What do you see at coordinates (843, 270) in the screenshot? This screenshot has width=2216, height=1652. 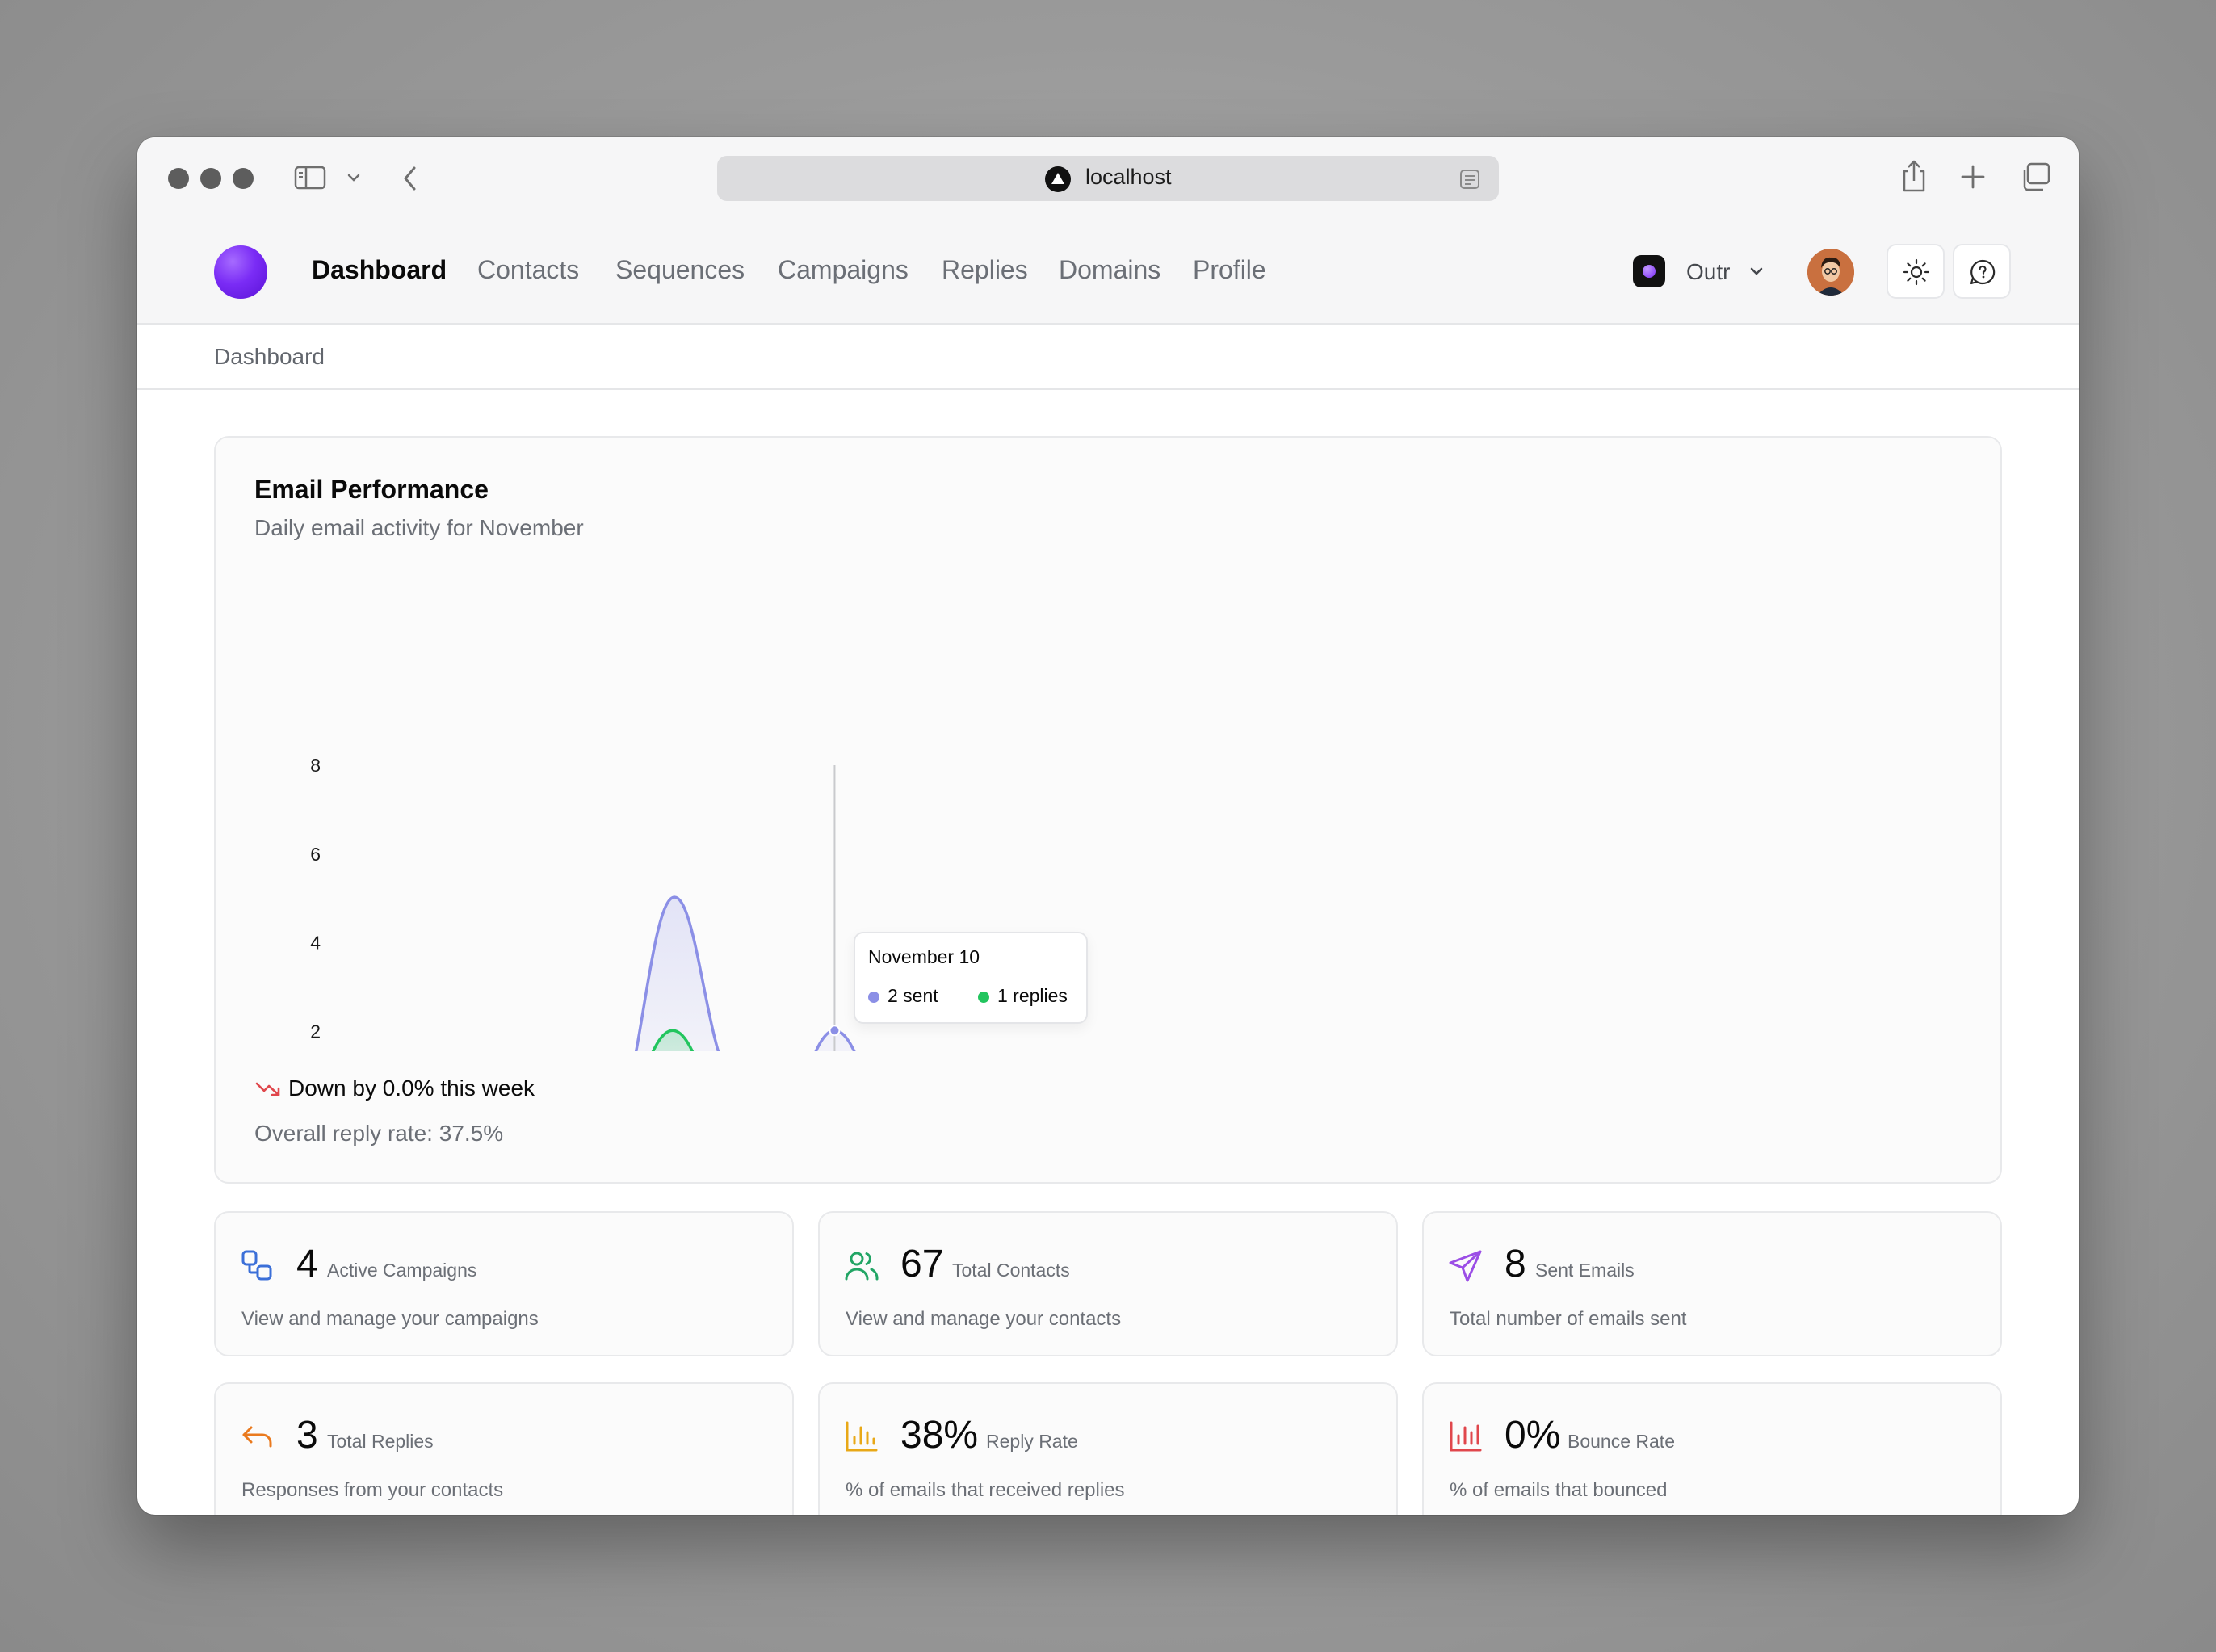 I see `nav-campaigns: Campaigns` at bounding box center [843, 270].